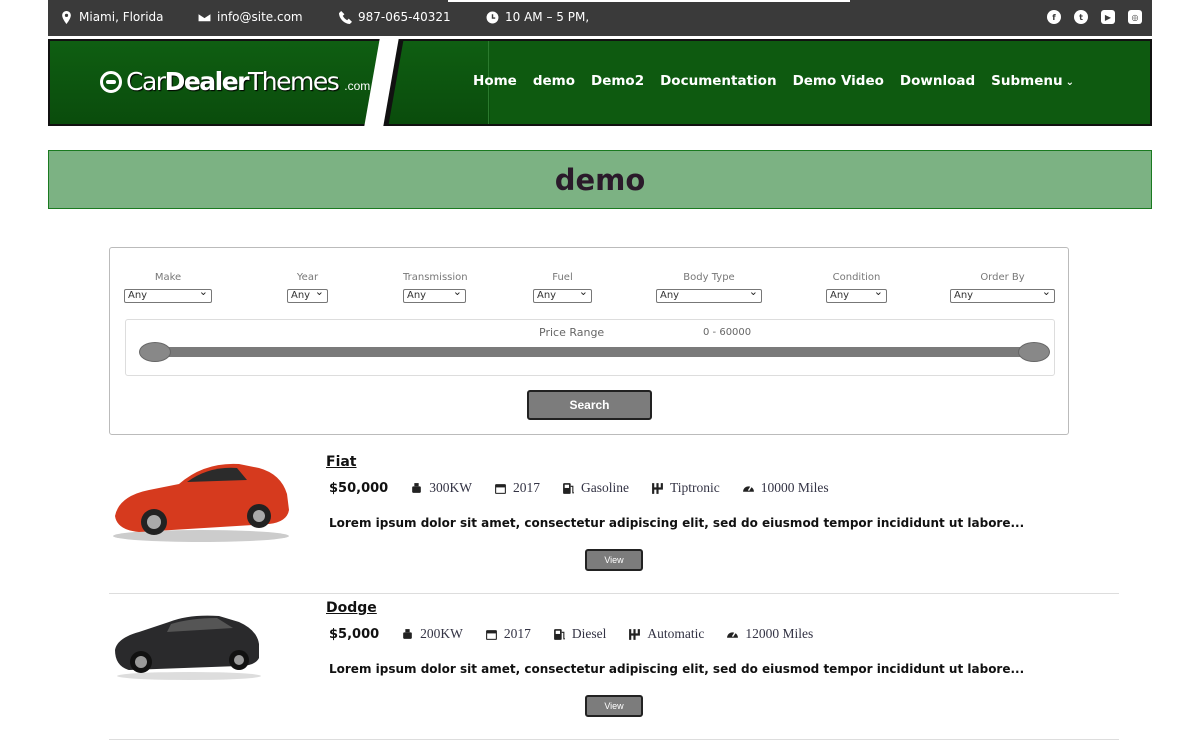 The height and width of the screenshot is (740, 1200). What do you see at coordinates (685, 488) in the screenshot?
I see `spec-transmission: Tiptronic` at bounding box center [685, 488].